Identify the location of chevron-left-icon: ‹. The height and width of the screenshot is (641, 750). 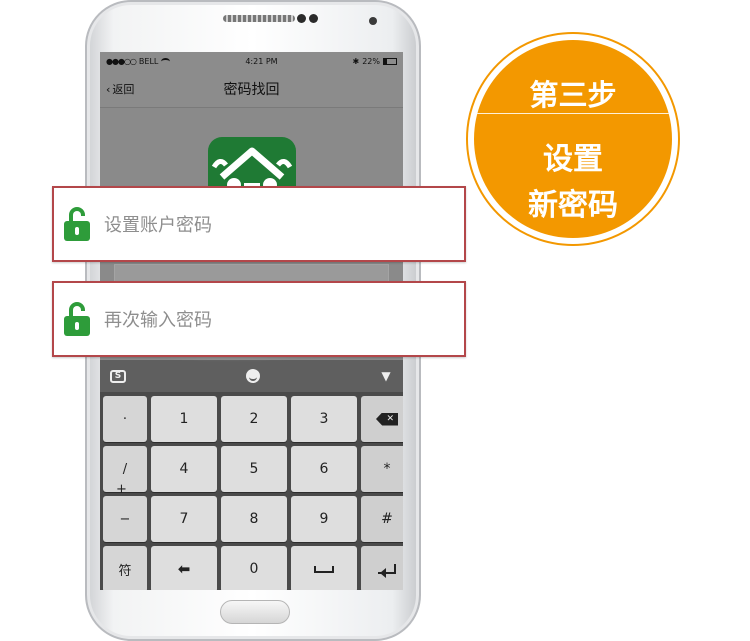
(108, 89).